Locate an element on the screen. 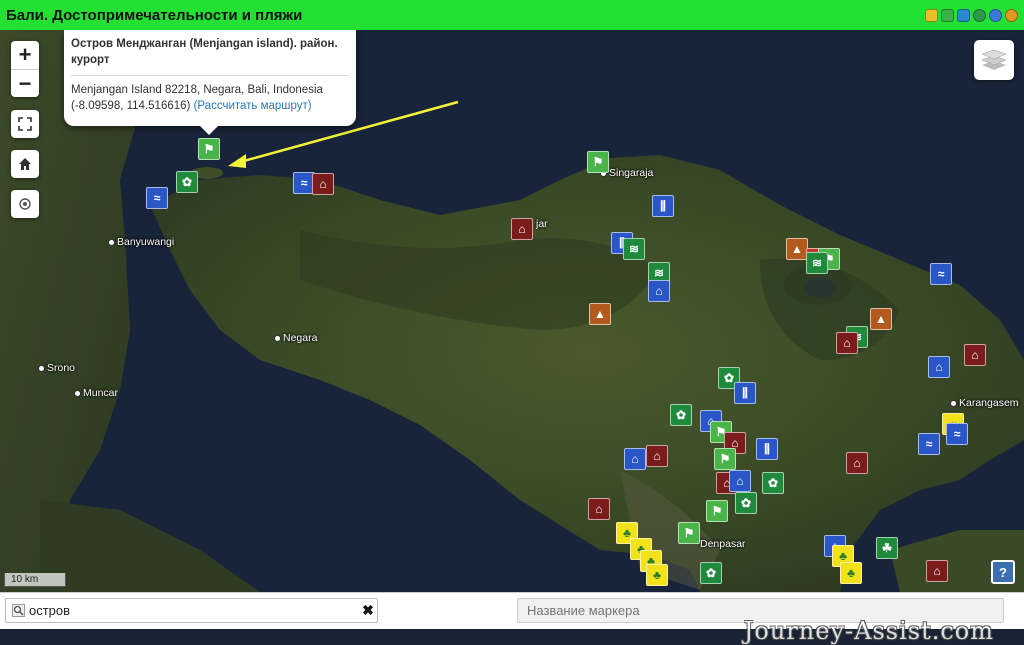 The image size is (1024, 645). popup-divider is located at coordinates (210, 75).